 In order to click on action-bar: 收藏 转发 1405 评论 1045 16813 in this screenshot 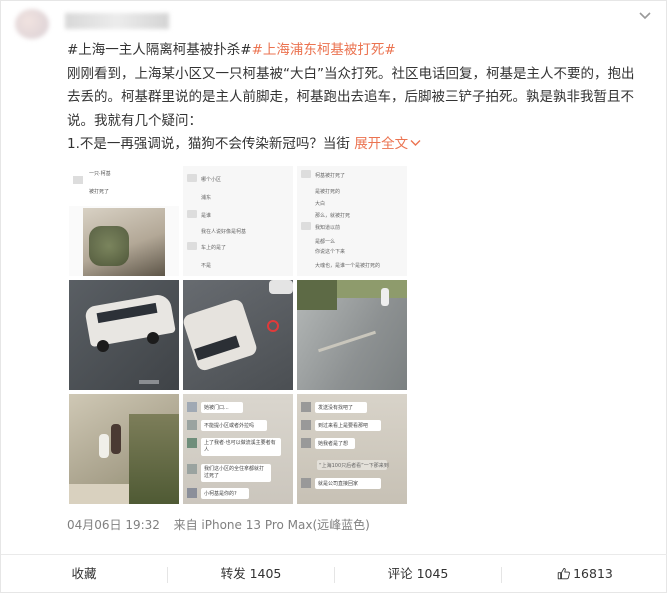, I will do `click(334, 573)`.